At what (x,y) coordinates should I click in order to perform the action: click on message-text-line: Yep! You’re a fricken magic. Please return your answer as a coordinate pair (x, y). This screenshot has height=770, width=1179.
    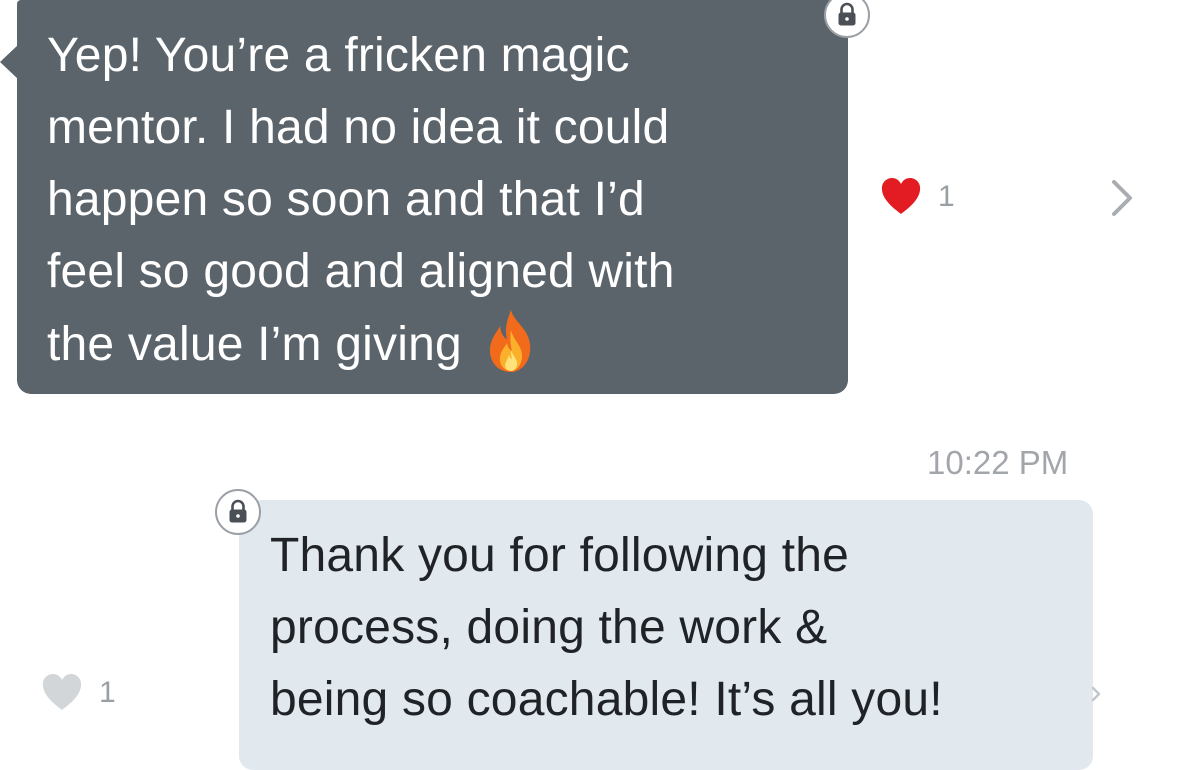
    Looking at the image, I should click on (338, 55).